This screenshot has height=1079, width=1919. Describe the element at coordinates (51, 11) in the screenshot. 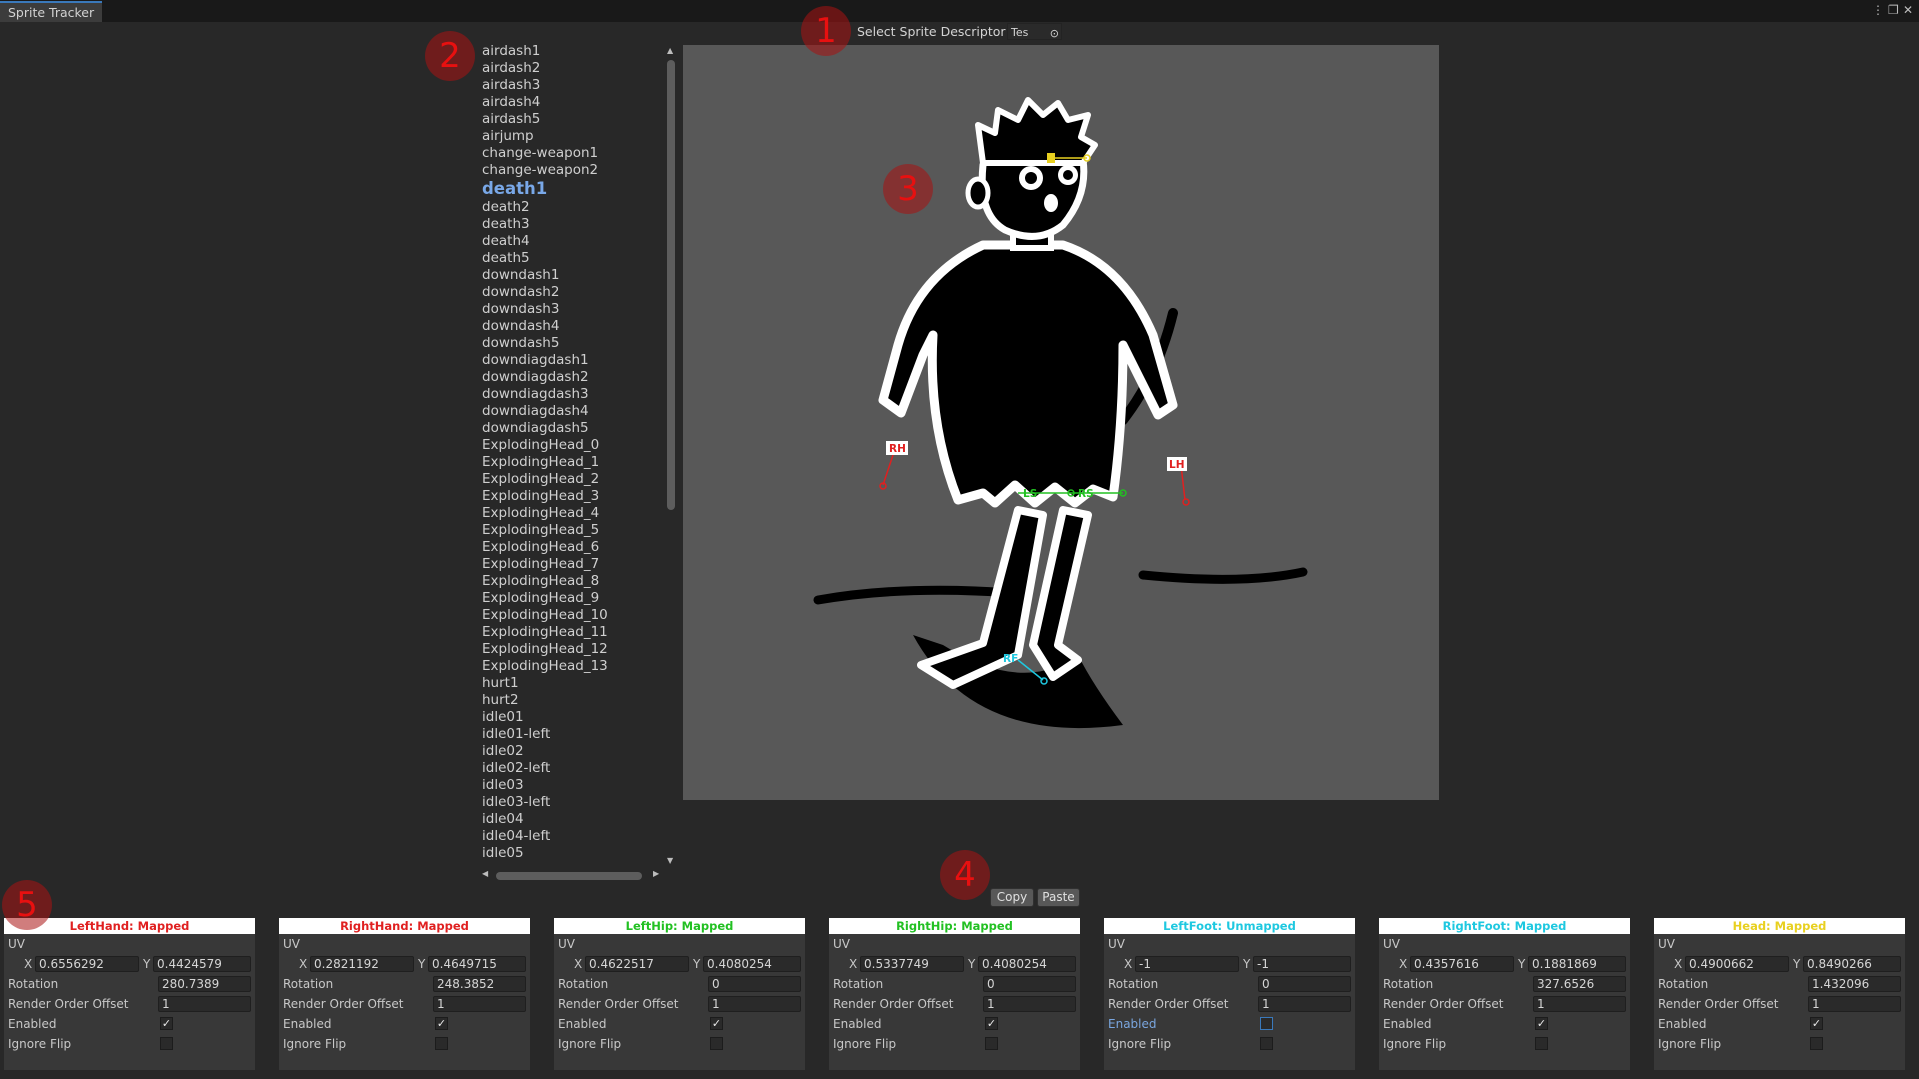

I see `tab-sprite-tracker: Sprite Tracker` at that location.